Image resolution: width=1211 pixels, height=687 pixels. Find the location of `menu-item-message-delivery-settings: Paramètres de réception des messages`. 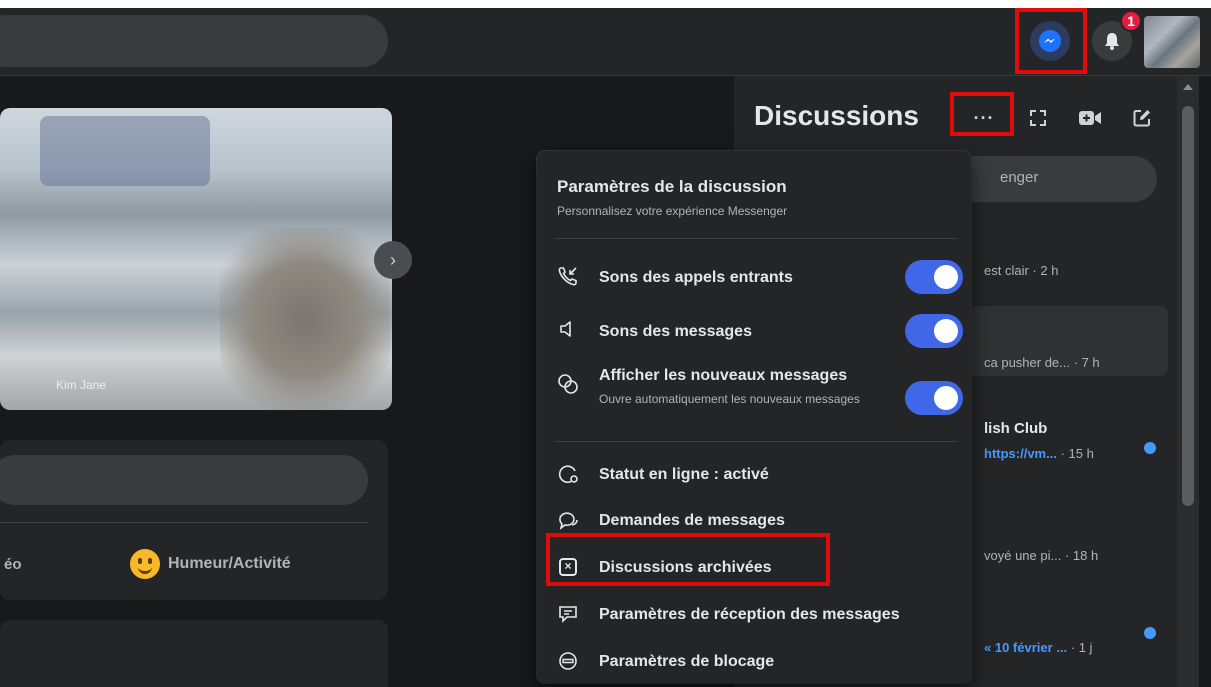

menu-item-message-delivery-settings: Paramètres de réception des messages is located at coordinates (754, 614).